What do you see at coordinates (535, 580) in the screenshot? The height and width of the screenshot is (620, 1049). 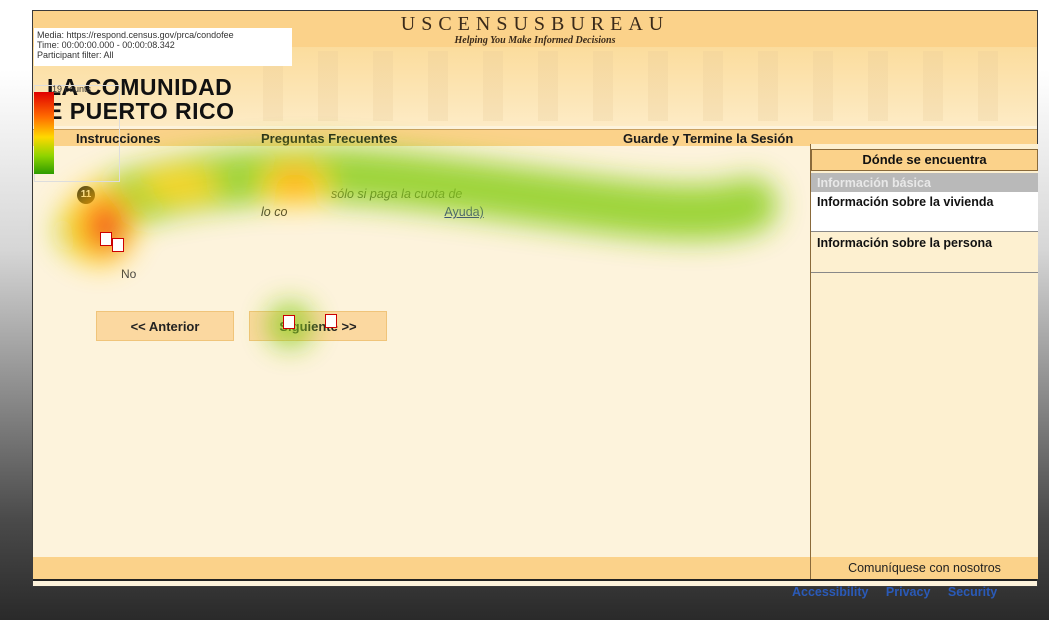 I see `footer-divider` at bounding box center [535, 580].